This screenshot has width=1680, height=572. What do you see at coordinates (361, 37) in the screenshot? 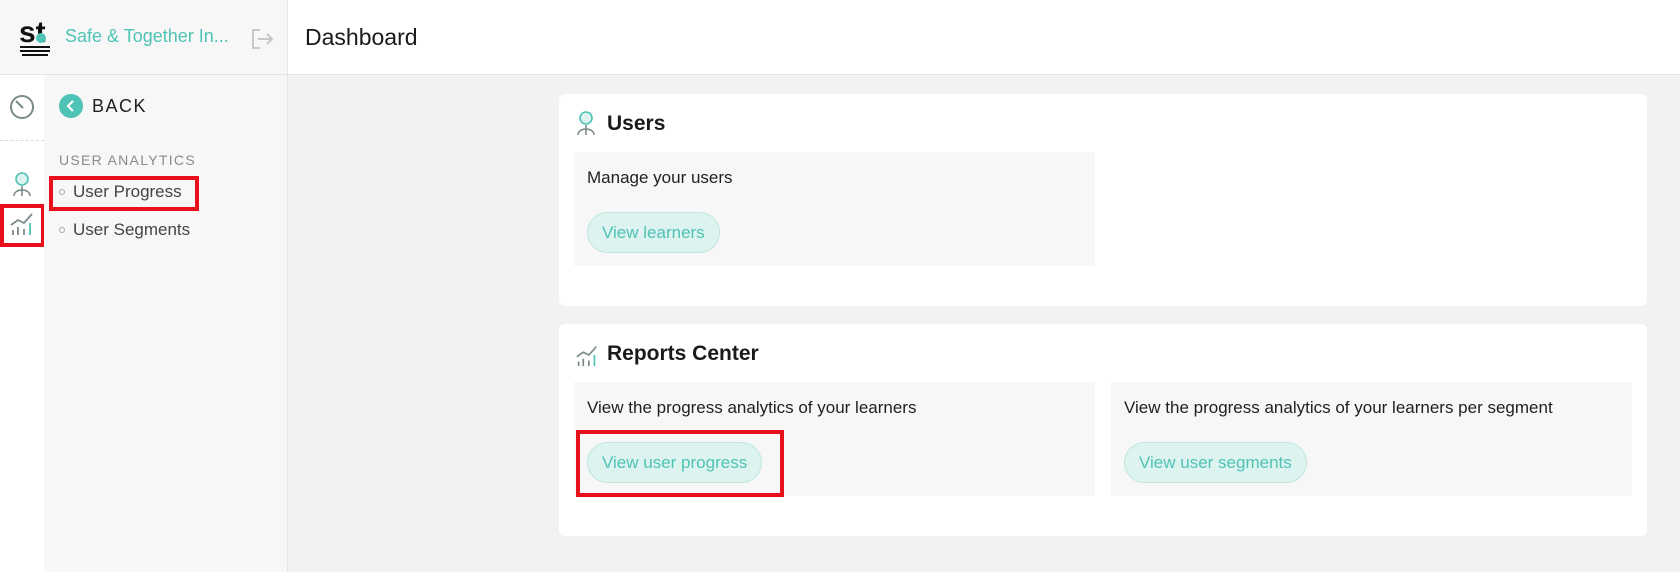
I see `page-title: Dashboard` at bounding box center [361, 37].